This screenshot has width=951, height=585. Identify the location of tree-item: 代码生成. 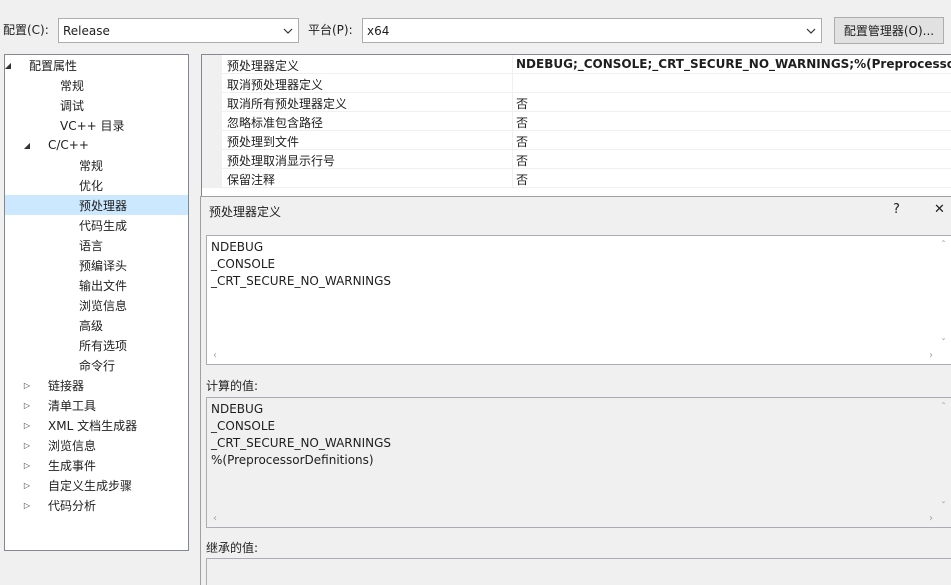
(96, 225).